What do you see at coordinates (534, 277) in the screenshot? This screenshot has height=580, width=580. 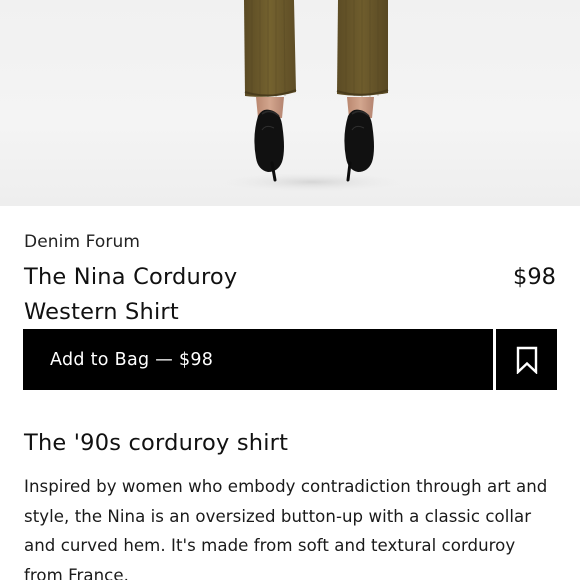 I see `product-price: $98` at bounding box center [534, 277].